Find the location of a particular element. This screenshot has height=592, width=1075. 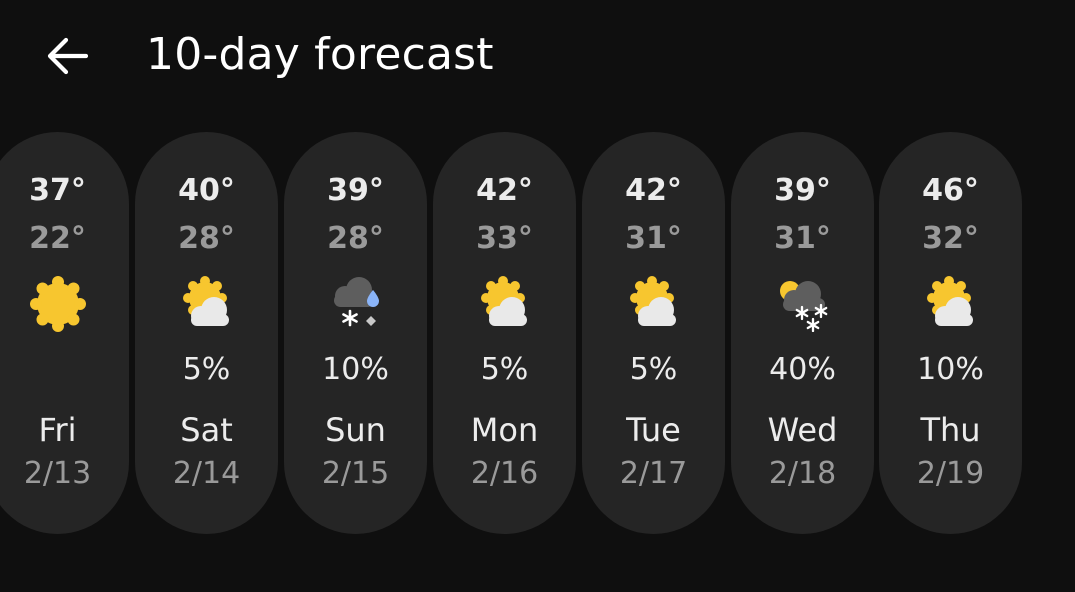

arrow-left-icon is located at coordinates (67, 56).